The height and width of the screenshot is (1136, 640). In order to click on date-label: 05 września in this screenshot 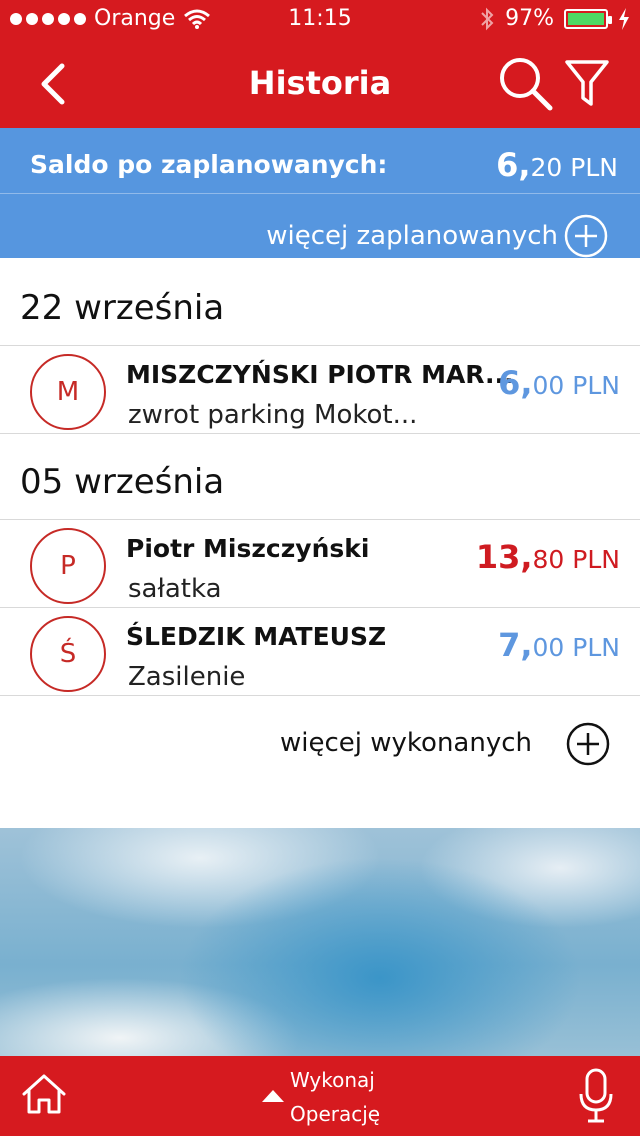, I will do `click(122, 482)`.